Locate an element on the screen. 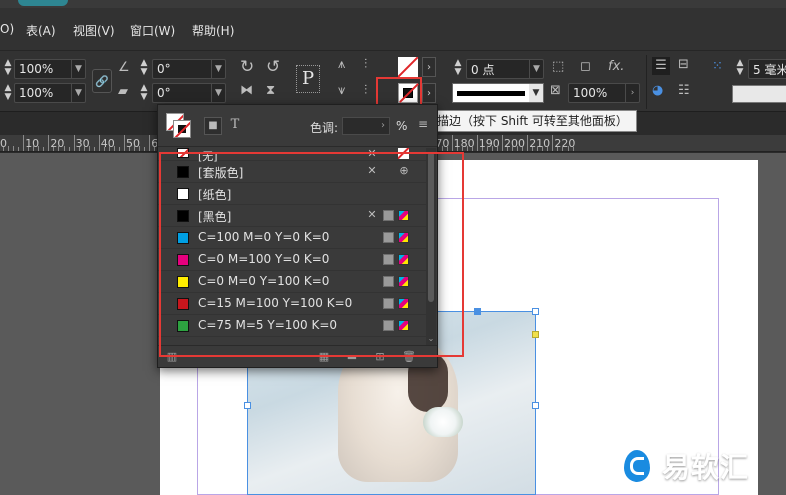 The image size is (786, 495). stroke-swatch-chevron-icon: › is located at coordinates (429, 93).